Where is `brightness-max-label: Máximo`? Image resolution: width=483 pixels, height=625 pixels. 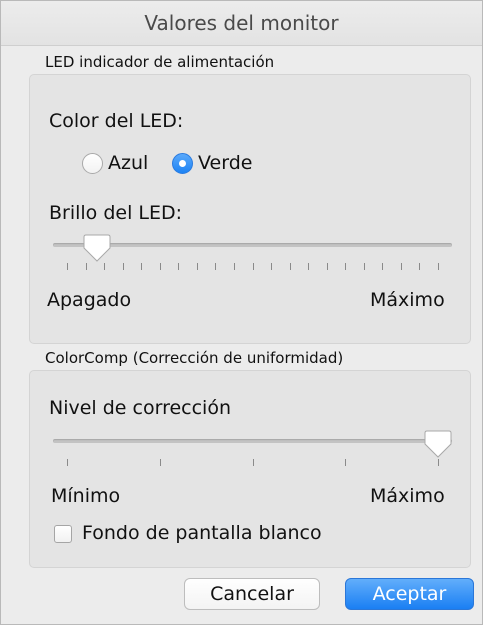
brightness-max-label: Máximo is located at coordinates (407, 300).